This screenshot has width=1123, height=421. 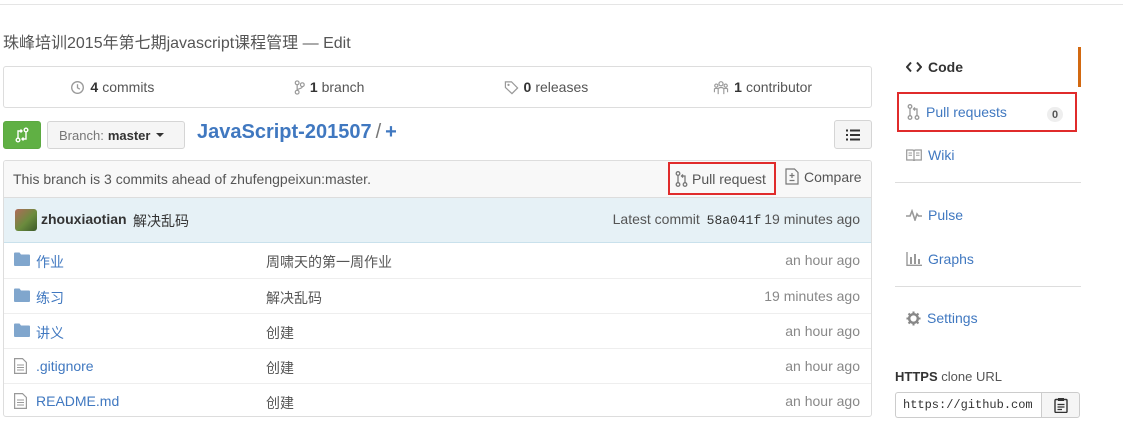 I want to click on pull-request-link: Pull request, so click(x=722, y=178).